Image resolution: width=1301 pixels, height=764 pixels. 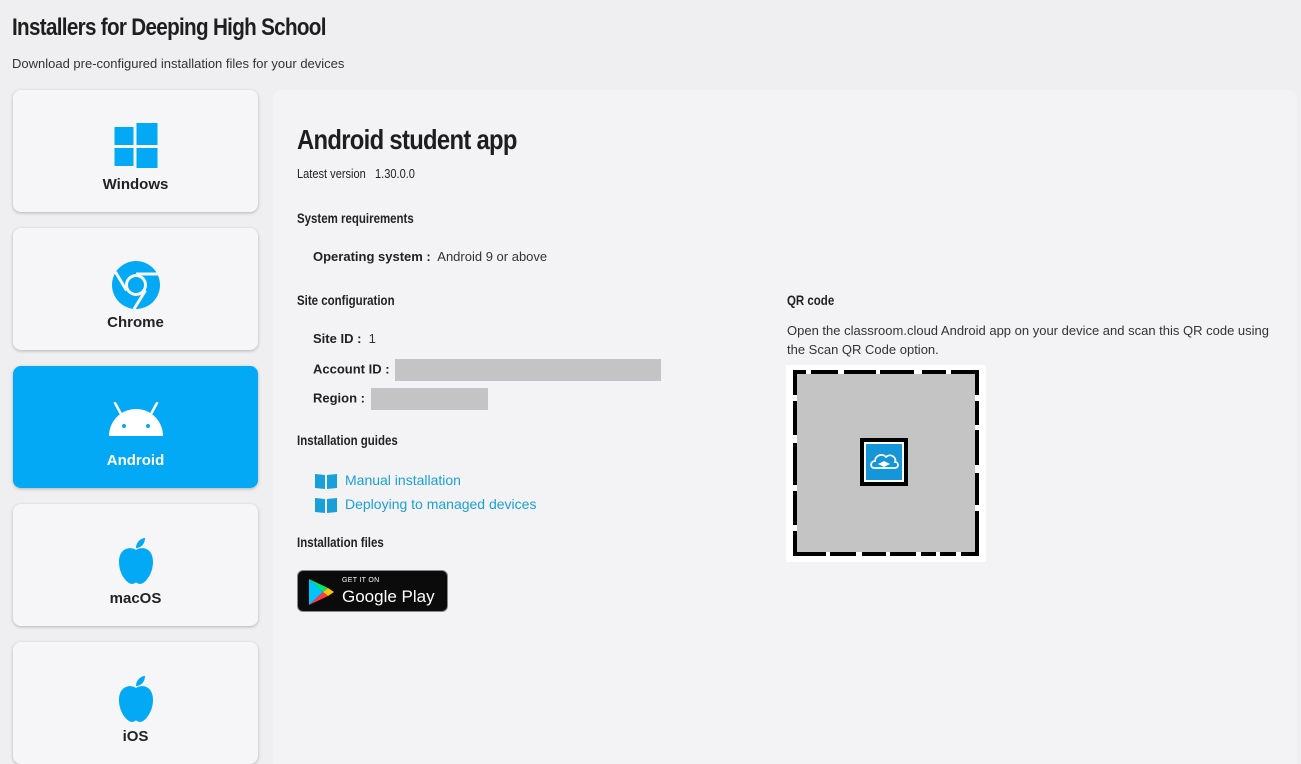 I want to click on operating-system-row: Operating system : Android 9 or above, so click(x=430, y=256).